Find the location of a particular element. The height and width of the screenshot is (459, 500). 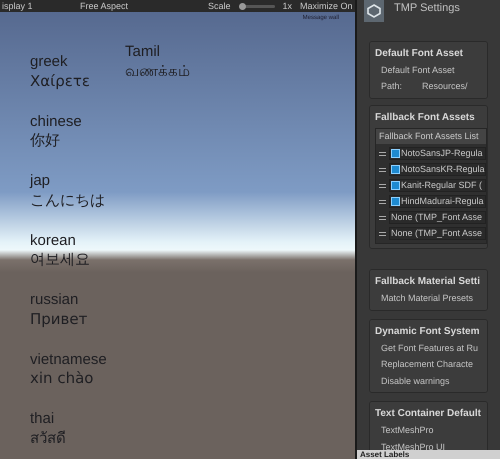

scale-value: 1x is located at coordinates (287, 6).